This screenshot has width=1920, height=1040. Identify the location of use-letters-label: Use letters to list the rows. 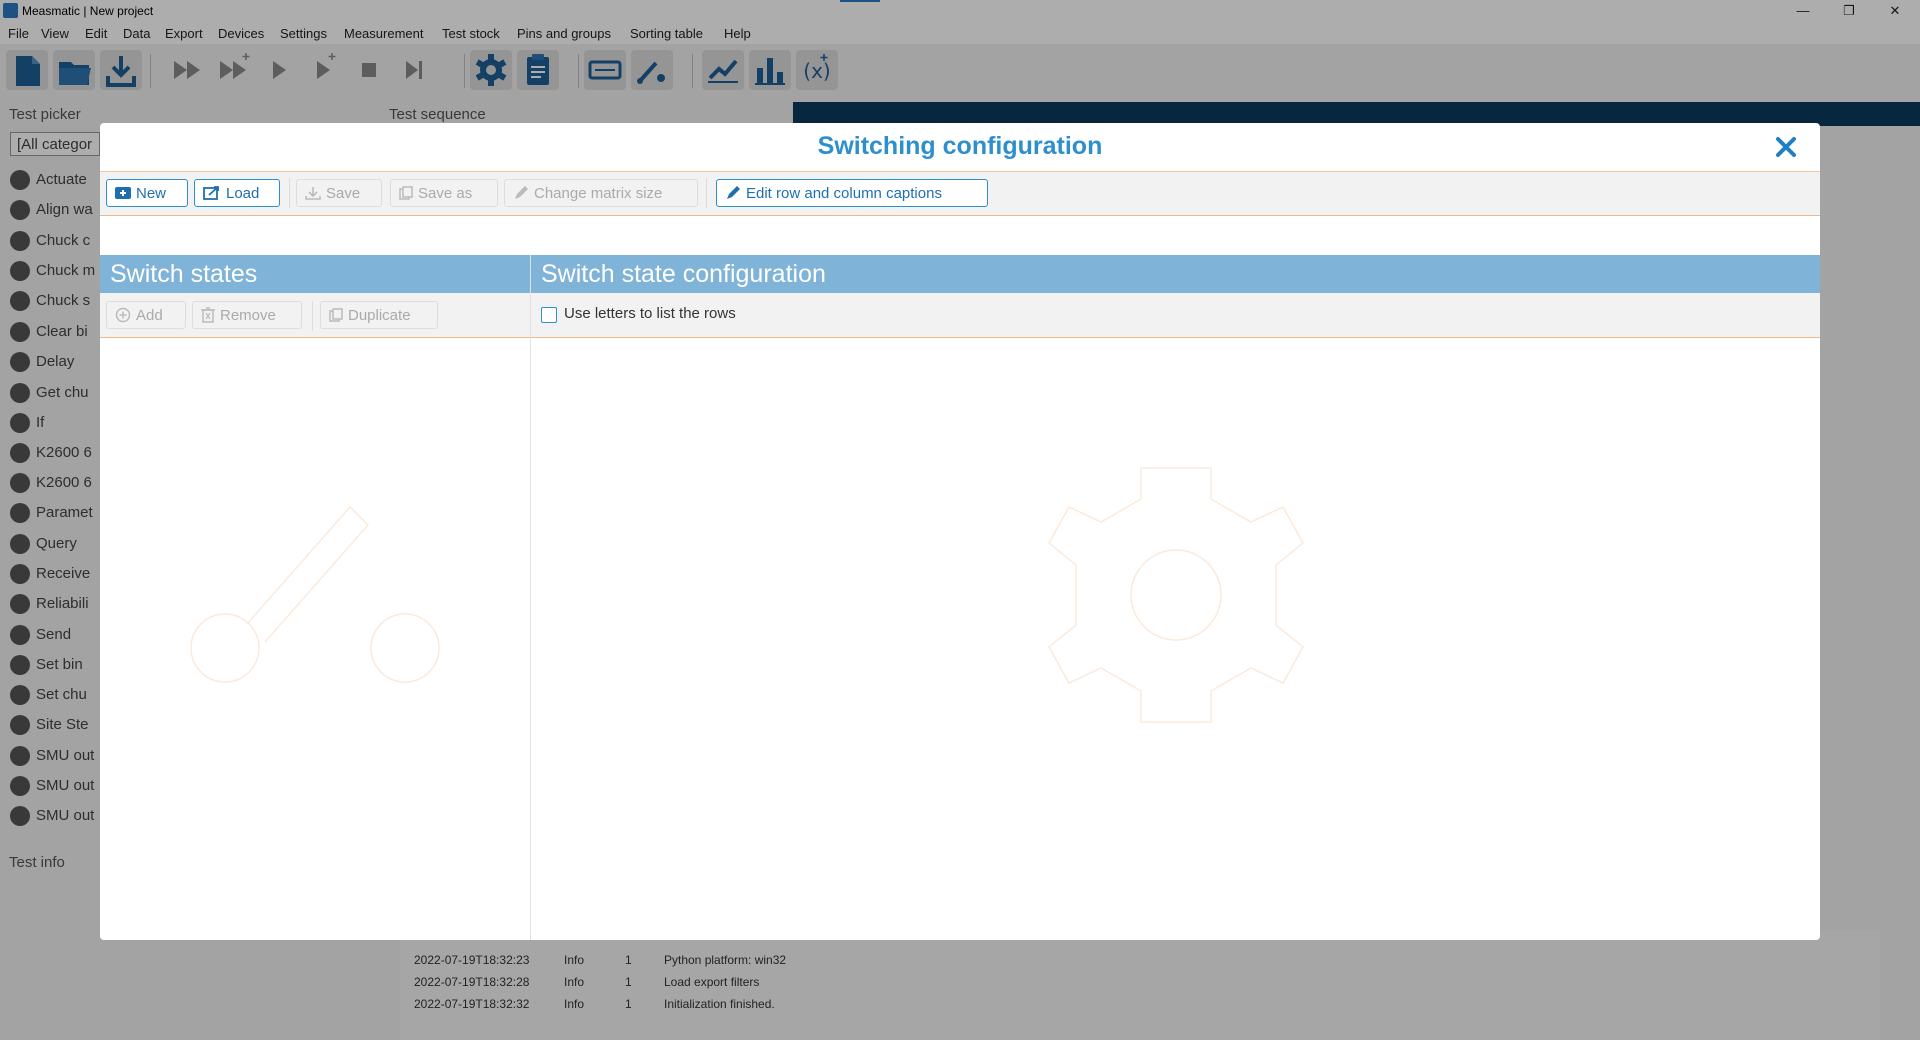
(650, 313).